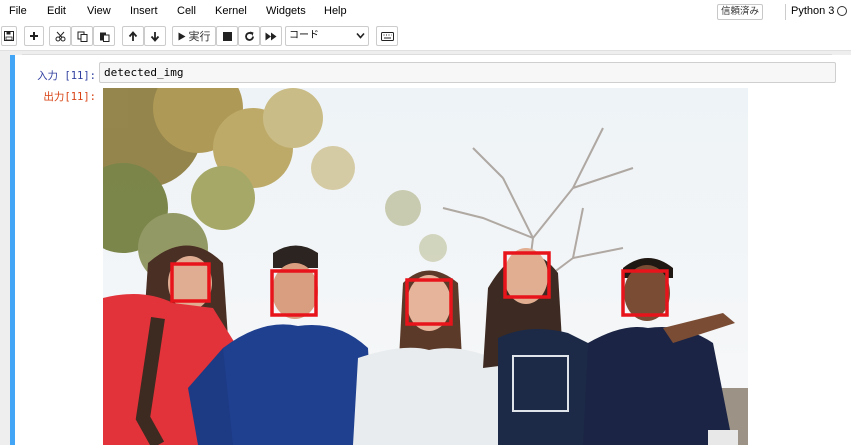 The width and height of the screenshot is (851, 445). What do you see at coordinates (231, 11) in the screenshot?
I see `menu-kernel: Kernel` at bounding box center [231, 11].